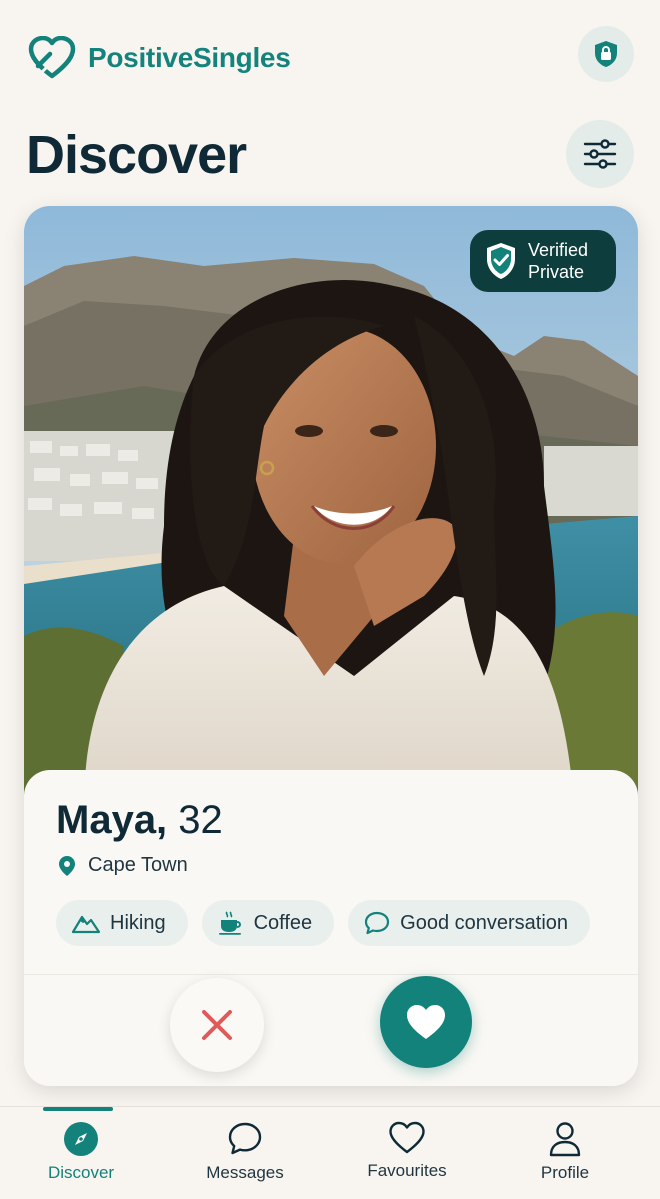 The width and height of the screenshot is (660, 1199). I want to click on nav-item-messages: Messages, so click(245, 1152).